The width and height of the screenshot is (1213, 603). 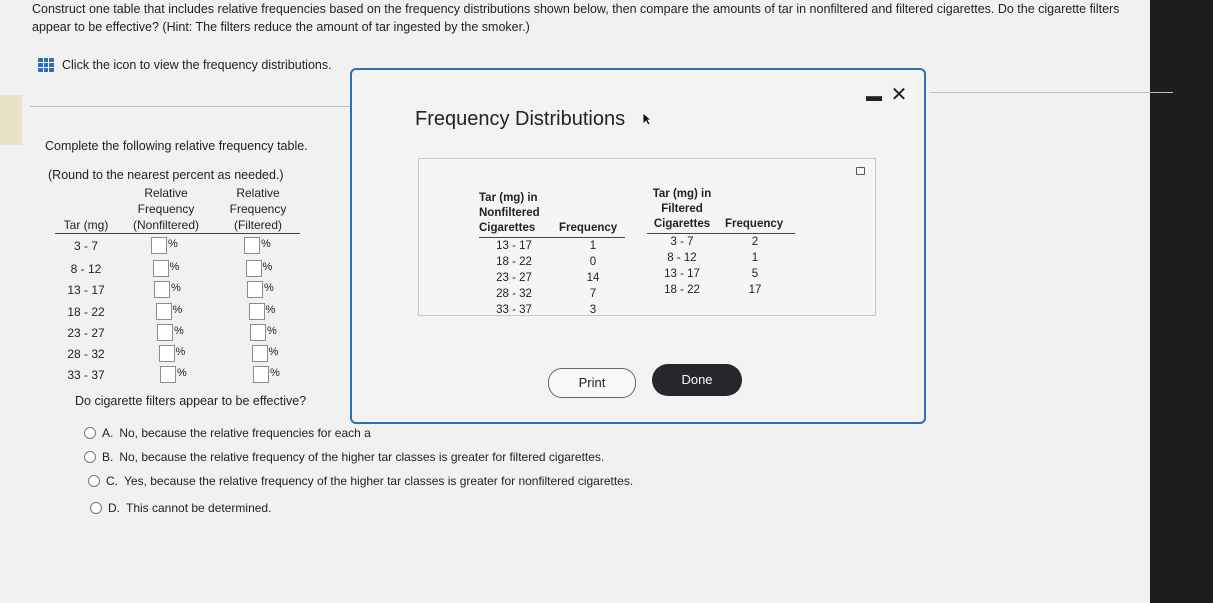 What do you see at coordinates (86, 333) in the screenshot?
I see `tar-class-label: 23 - 27` at bounding box center [86, 333].